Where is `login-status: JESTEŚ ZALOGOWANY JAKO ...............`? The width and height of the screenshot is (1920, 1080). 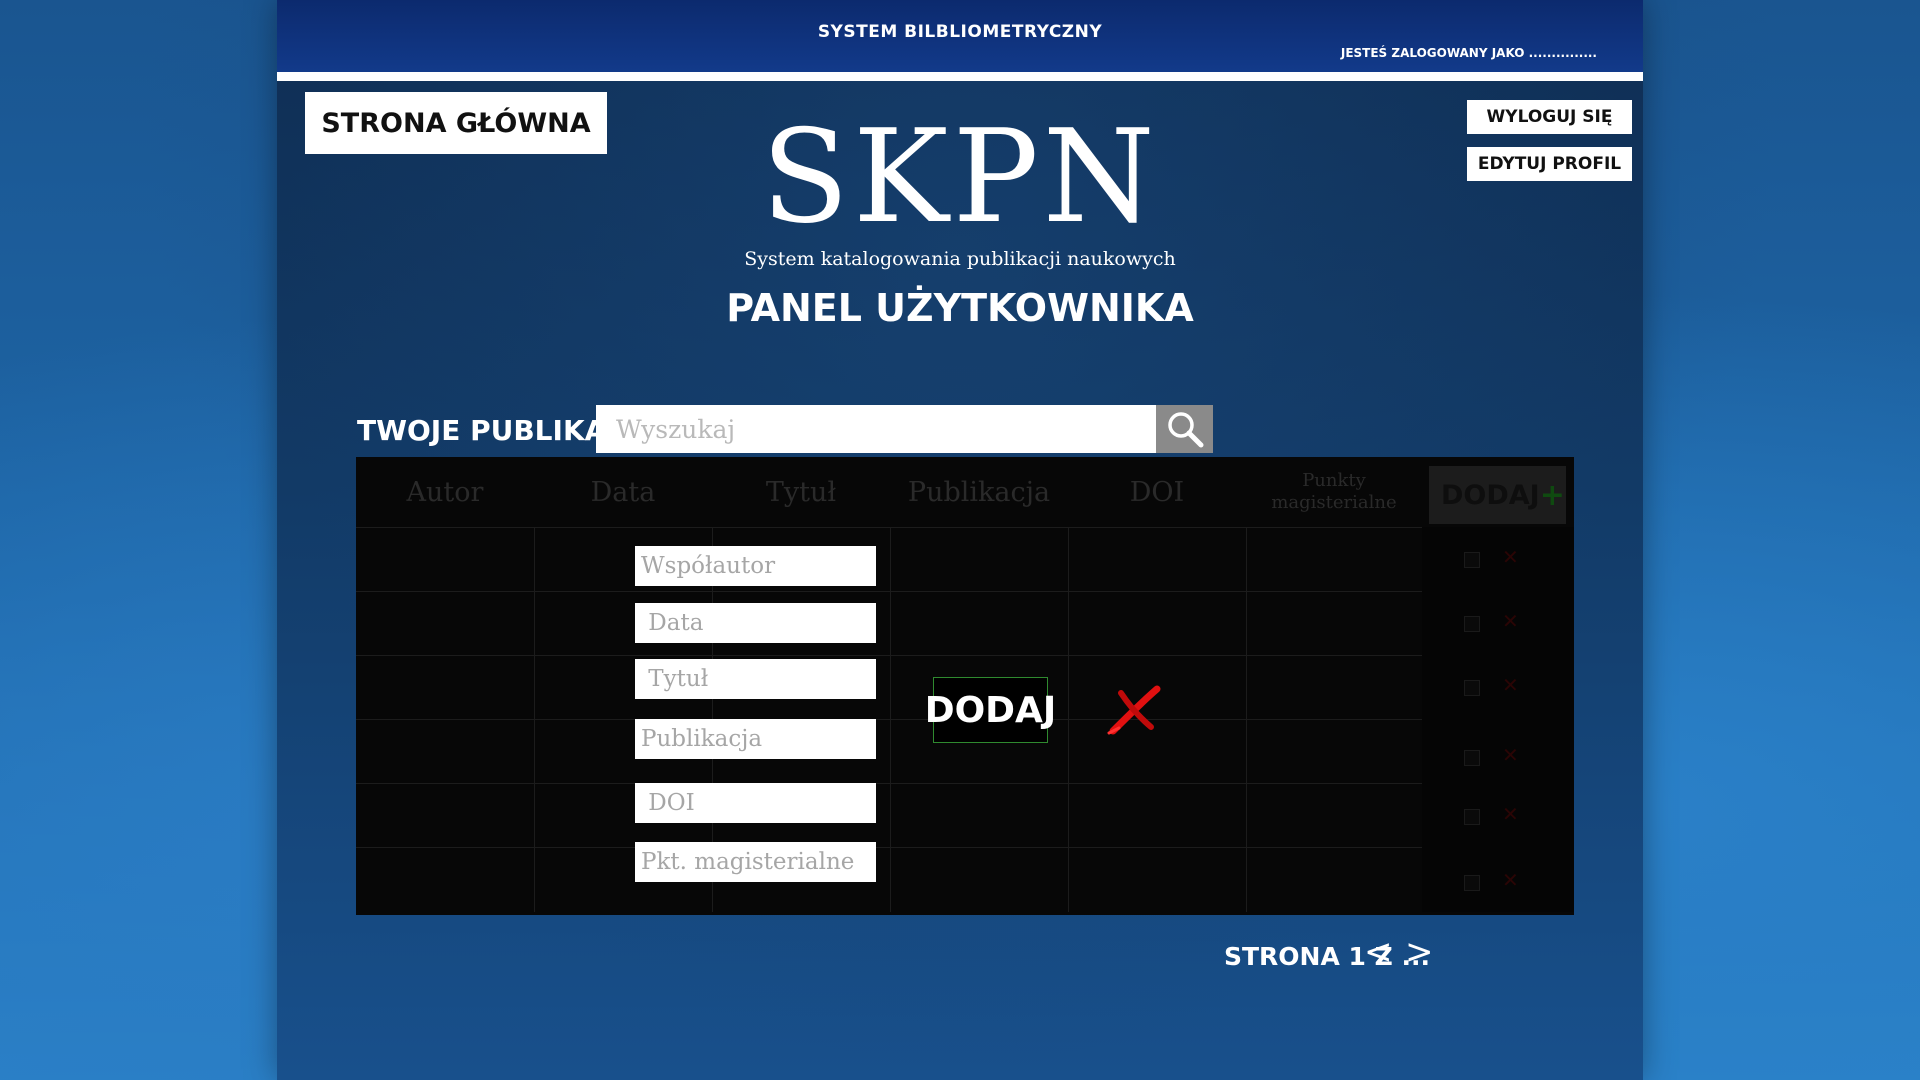
login-status: JESTEŚ ZALOGOWANY JAKO ............... is located at coordinates (1468, 53).